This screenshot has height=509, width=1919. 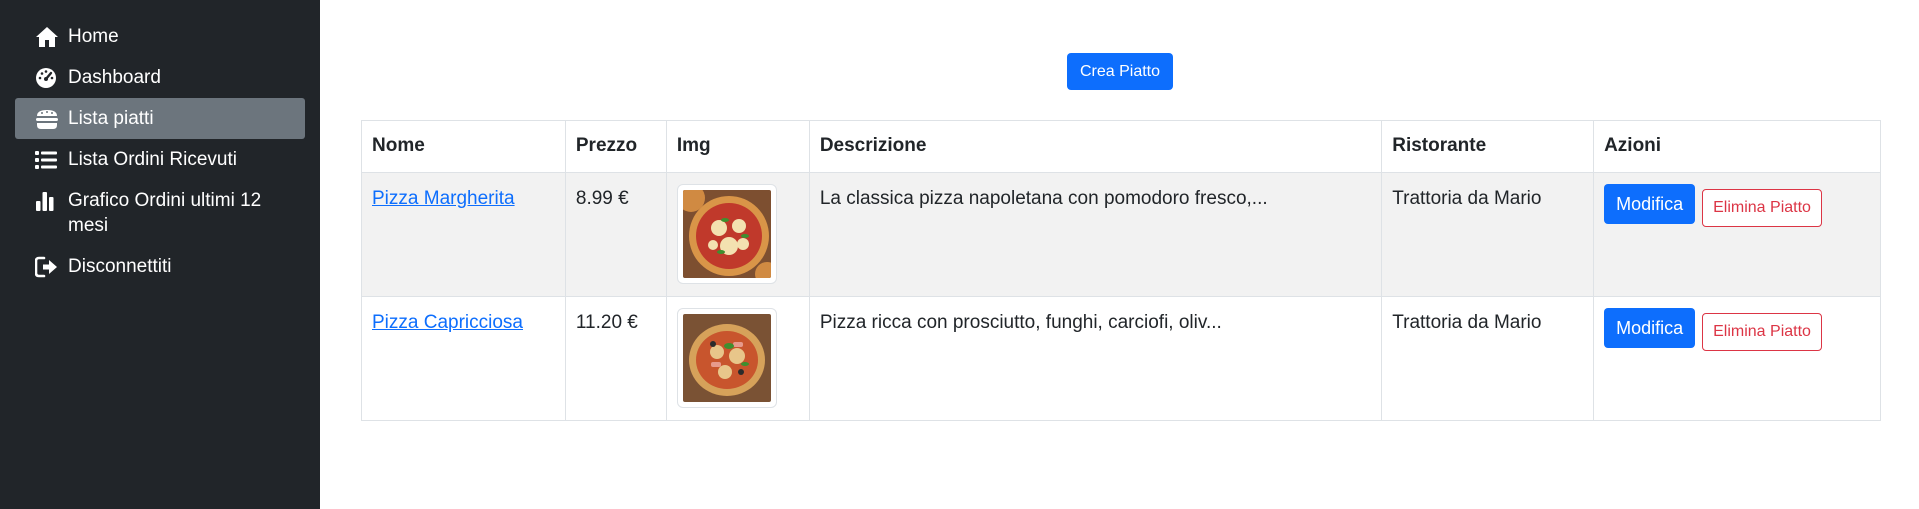 What do you see at coordinates (111, 118) in the screenshot?
I see `sidebar-item-label: Lista piatti` at bounding box center [111, 118].